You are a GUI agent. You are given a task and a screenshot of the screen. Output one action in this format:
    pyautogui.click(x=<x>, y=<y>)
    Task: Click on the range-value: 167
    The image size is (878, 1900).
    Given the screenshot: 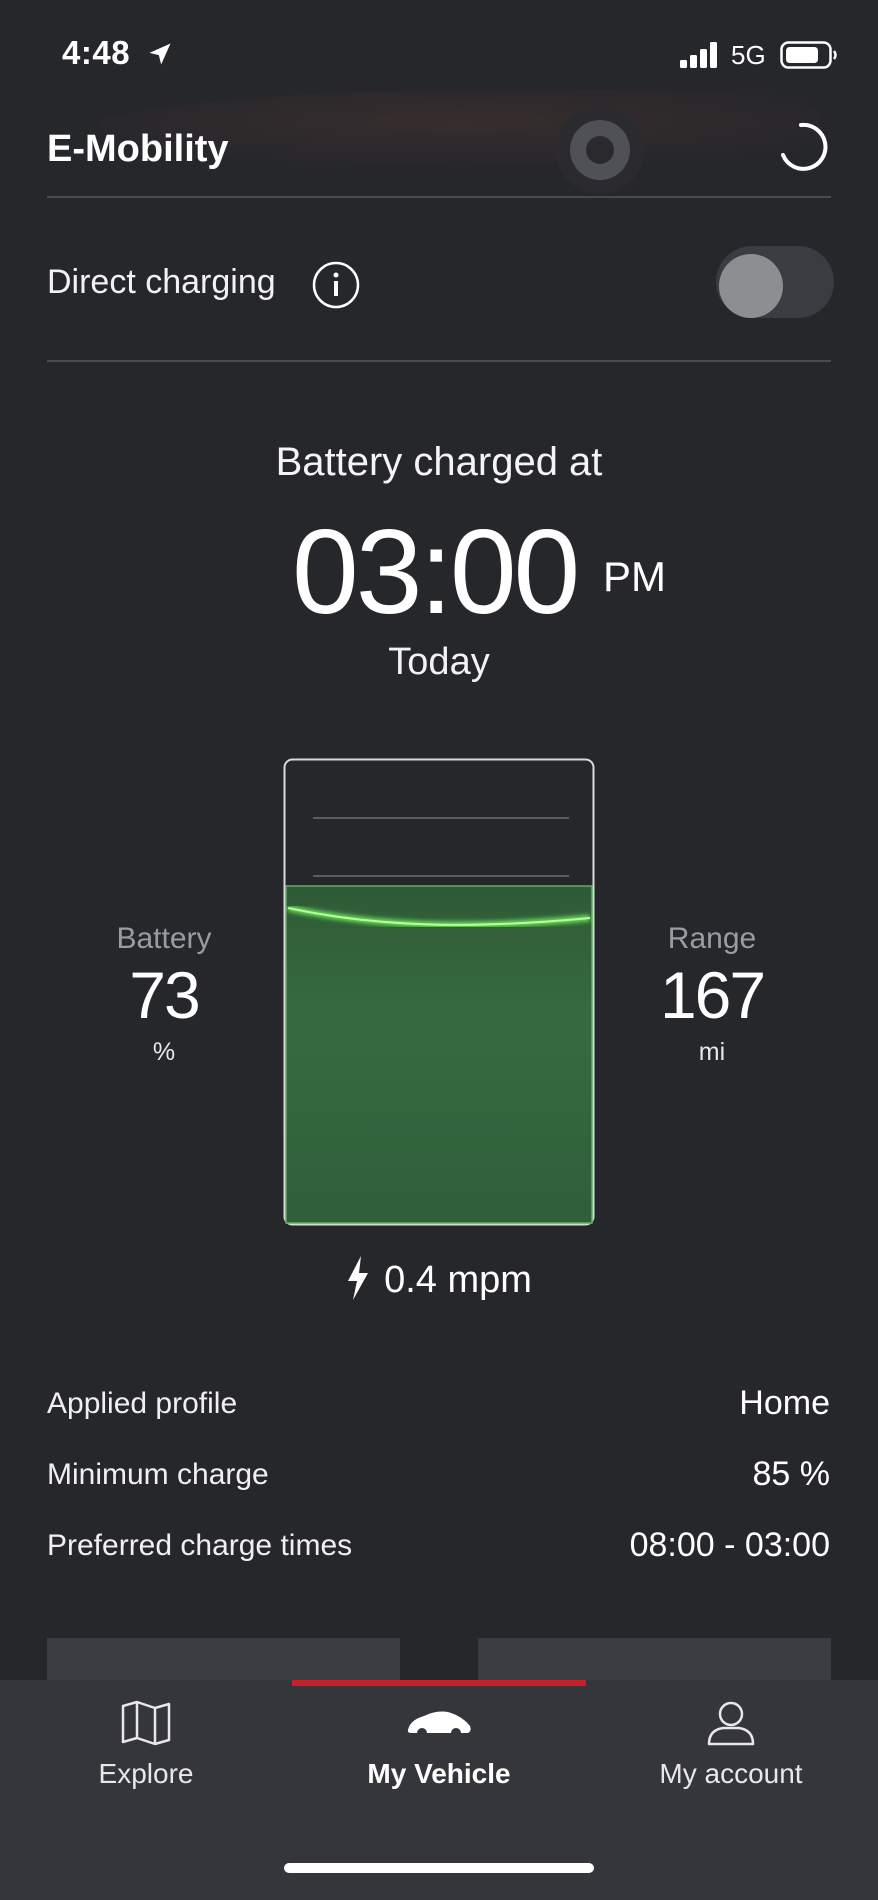 What is the action you would take?
    pyautogui.click(x=712, y=995)
    